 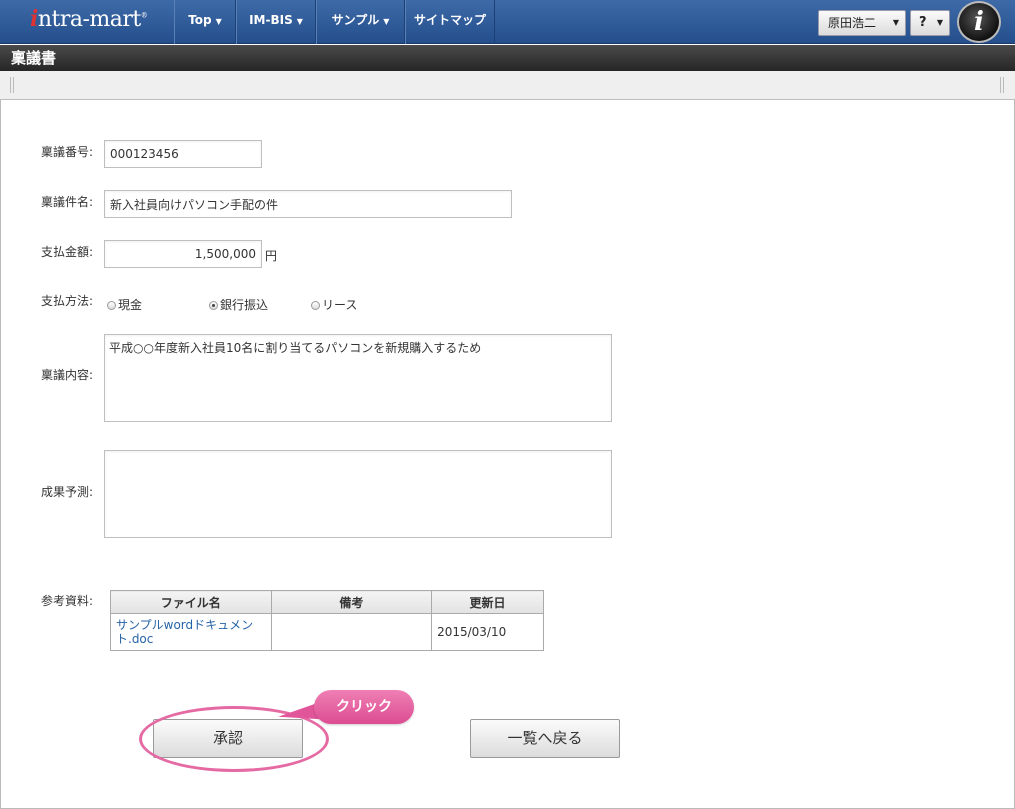 I want to click on payment-option-bank-transfer: 銀行振込, so click(x=238, y=304).